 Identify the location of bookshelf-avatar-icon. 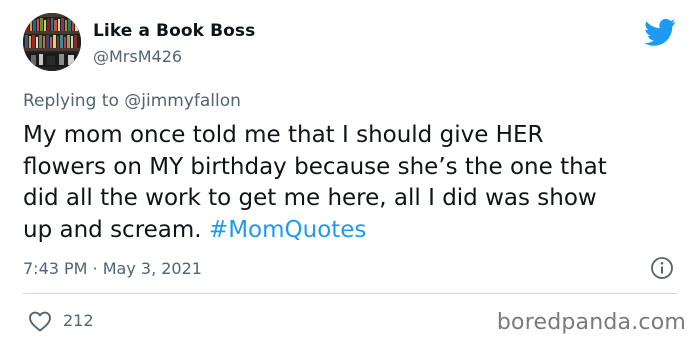
(52, 42).